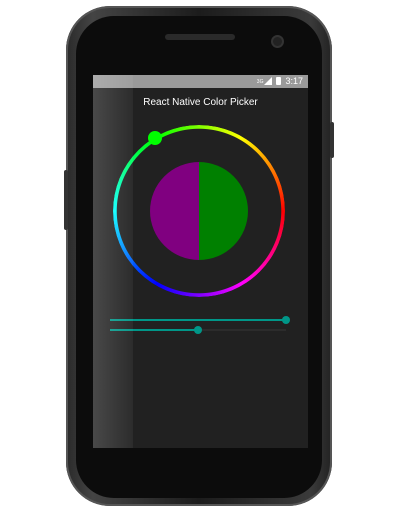 The image size is (400, 512). What do you see at coordinates (155, 138) in the screenshot?
I see `hue-thumb` at bounding box center [155, 138].